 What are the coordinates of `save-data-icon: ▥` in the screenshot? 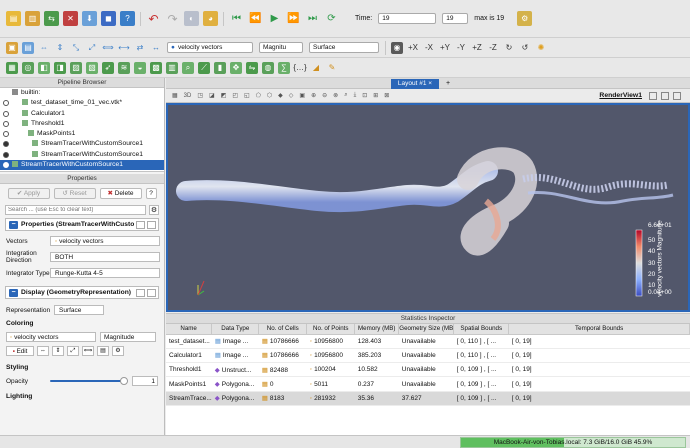 It's located at (32, 18).